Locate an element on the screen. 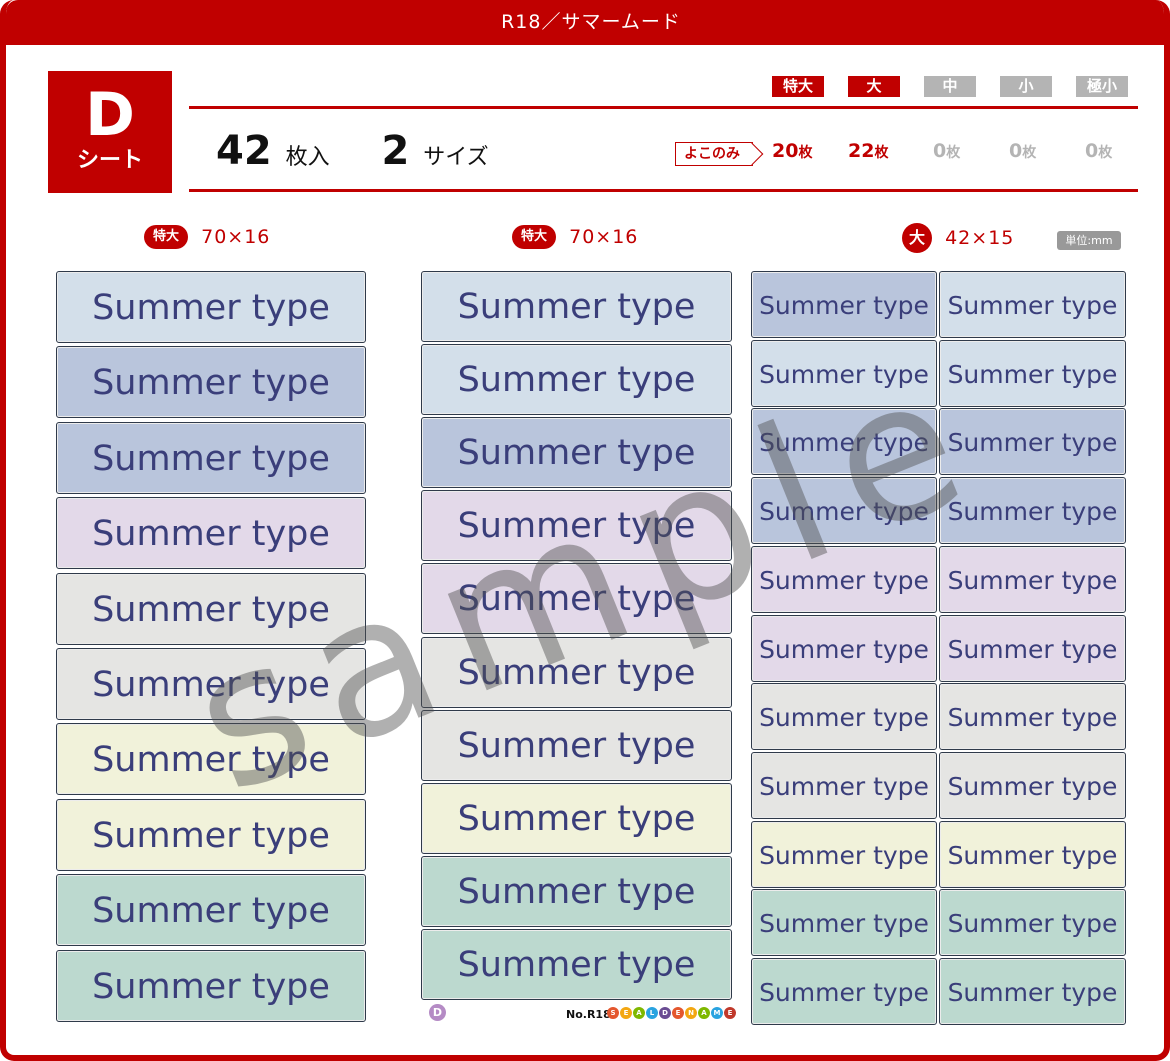 The height and width of the screenshot is (1061, 1170). column-2-size-badge: 特大 is located at coordinates (534, 236).